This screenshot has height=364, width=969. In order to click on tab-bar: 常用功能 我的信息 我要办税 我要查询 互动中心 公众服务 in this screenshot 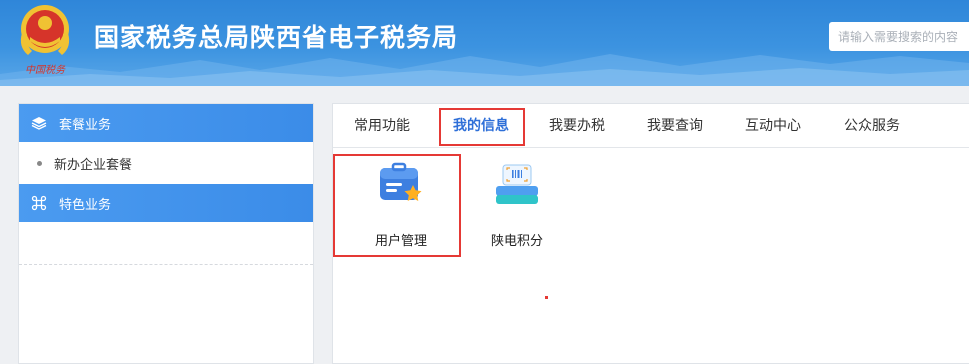, I will do `click(651, 126)`.